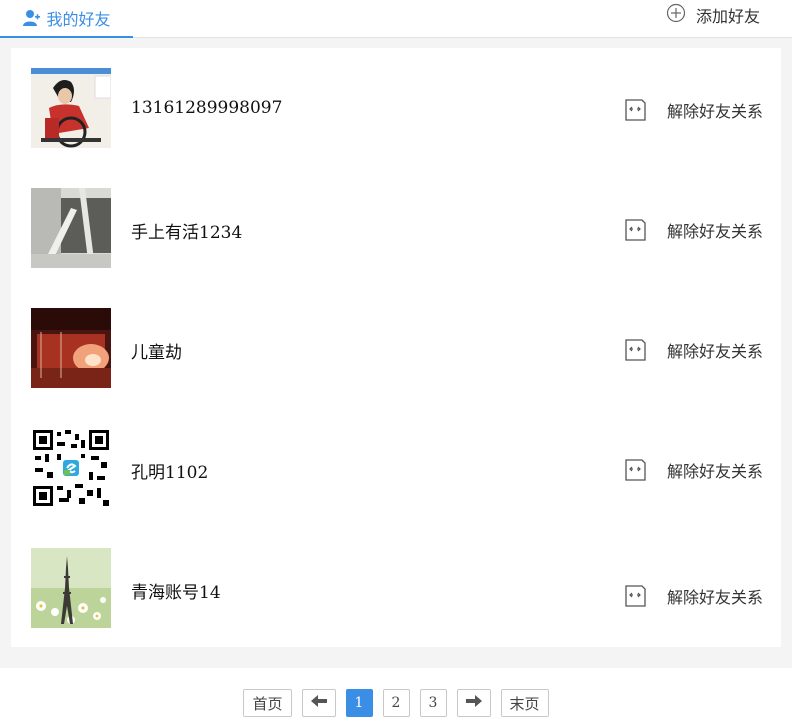 This screenshot has height=725, width=796. Describe the element at coordinates (31, 18) in the screenshot. I see `user-icon` at that location.